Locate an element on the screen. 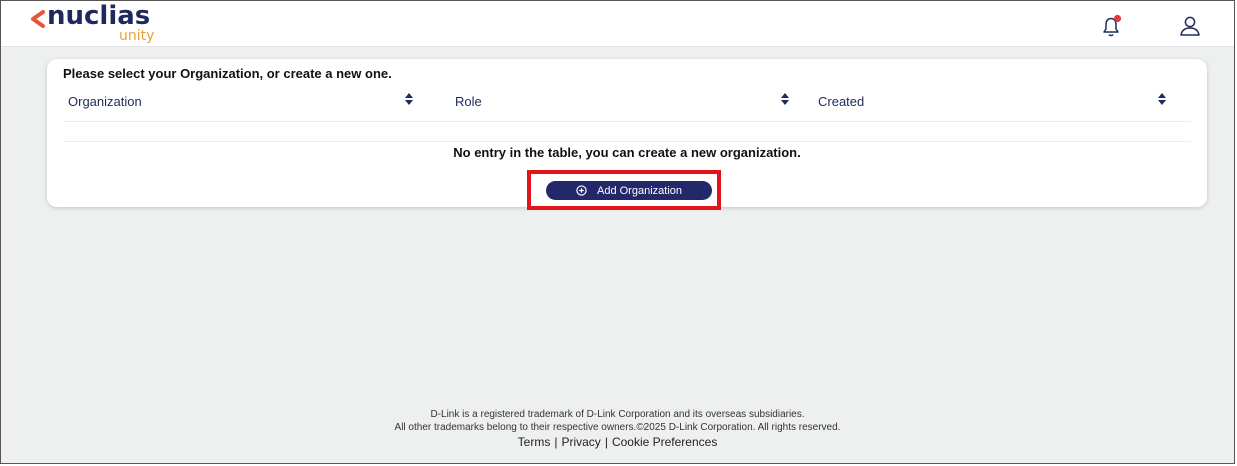 This screenshot has height=466, width=1237. add-organization-button: Add Organization is located at coordinates (629, 190).